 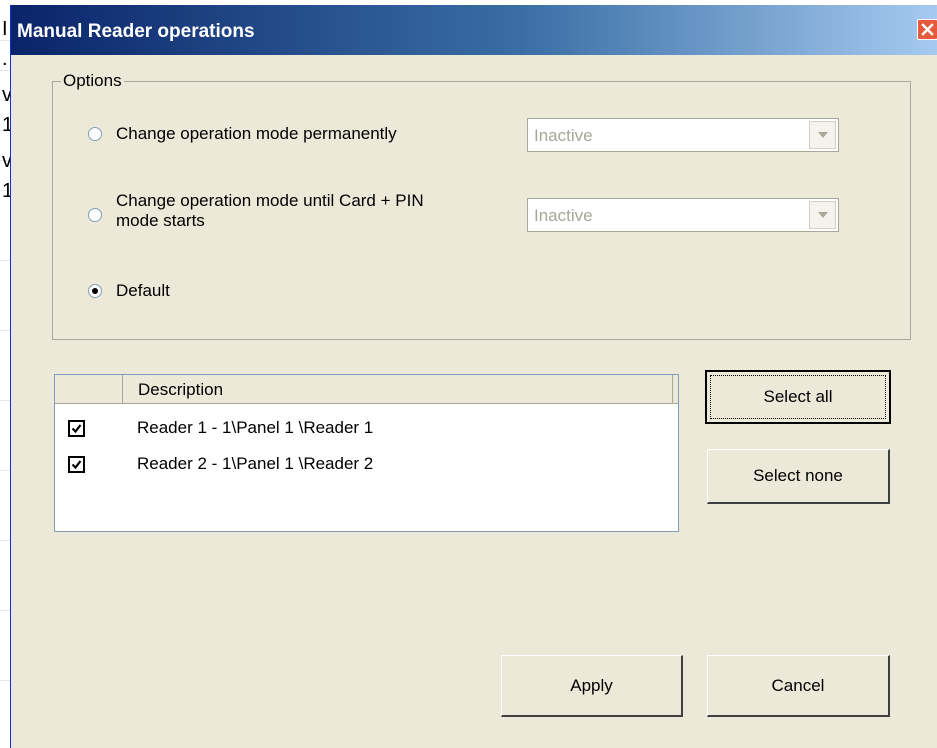 I want to click on column-header-check, so click(x=89, y=389).